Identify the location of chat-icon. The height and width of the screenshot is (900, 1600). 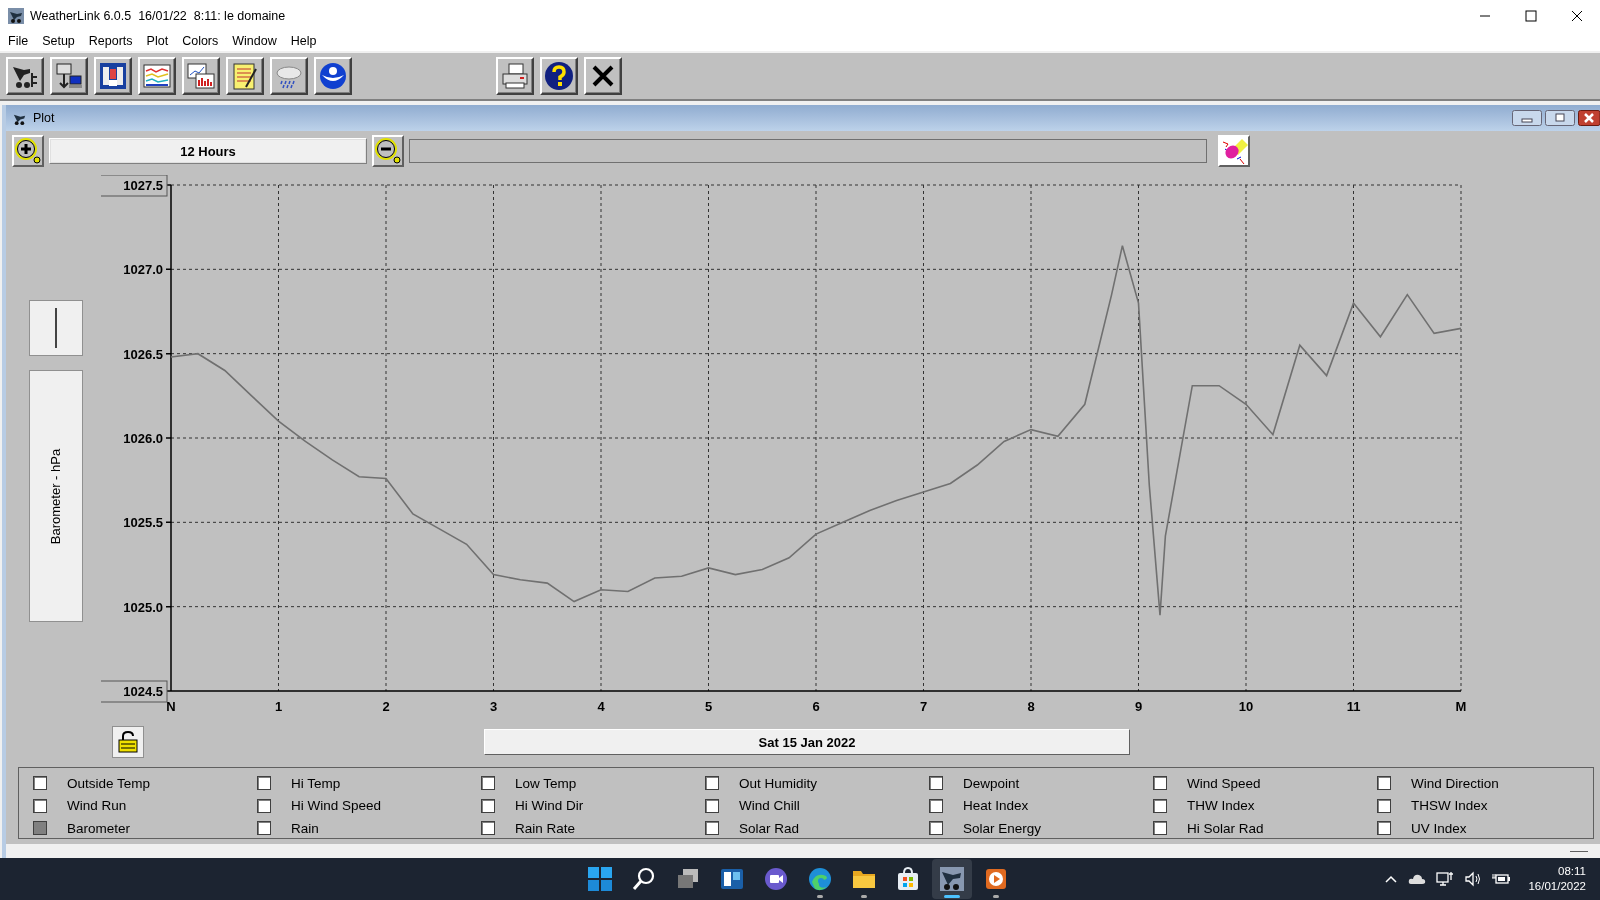
(776, 879).